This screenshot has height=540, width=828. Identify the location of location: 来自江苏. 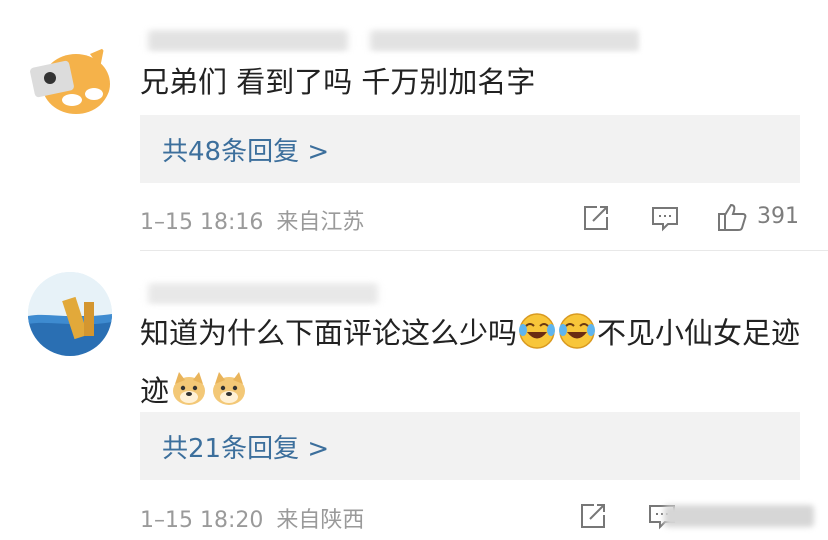
(320, 222).